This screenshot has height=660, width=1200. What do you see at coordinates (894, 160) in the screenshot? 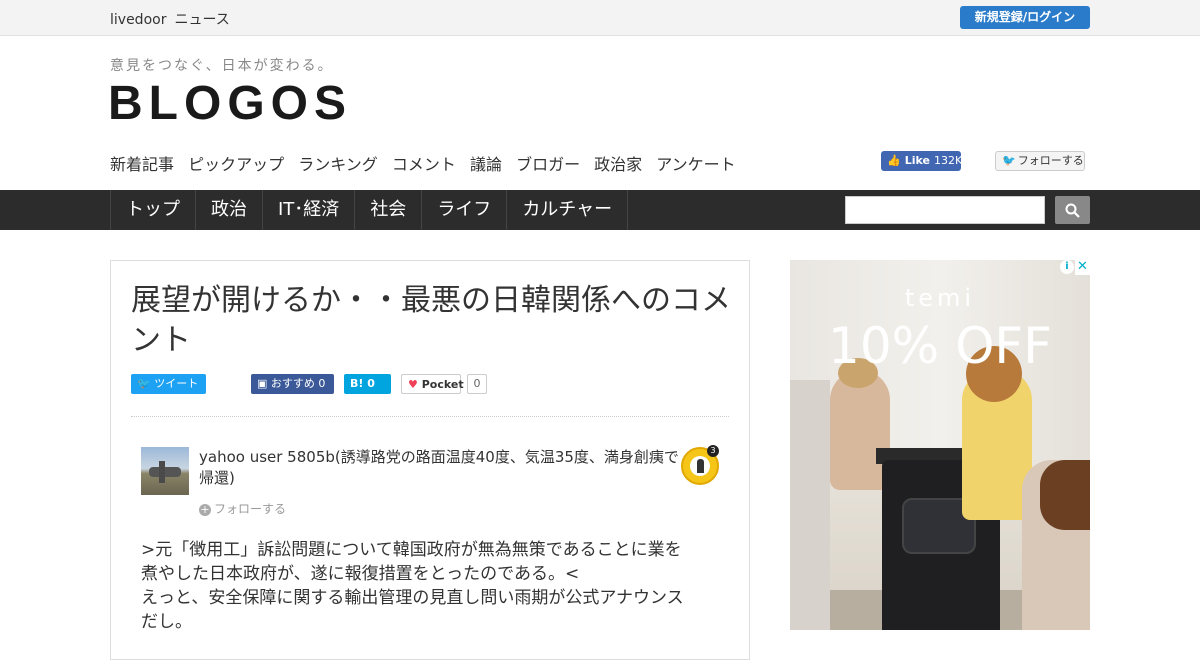
I see `thumbs-up-icon: 👍` at bounding box center [894, 160].